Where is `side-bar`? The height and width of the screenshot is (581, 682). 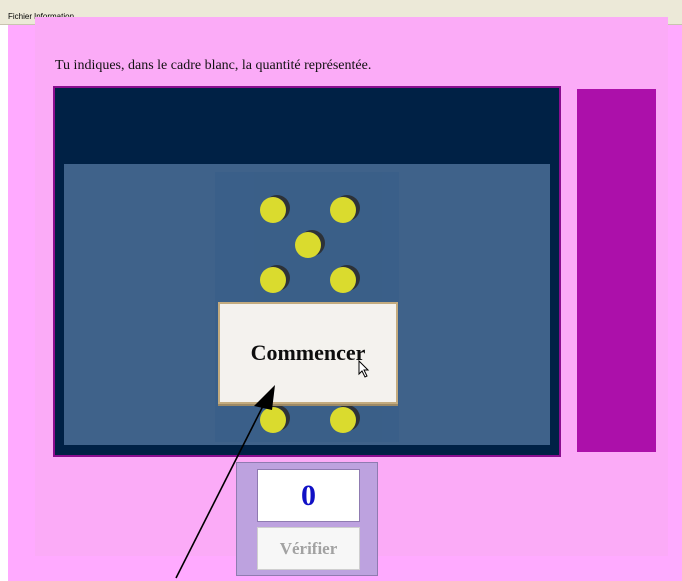 side-bar is located at coordinates (616, 270).